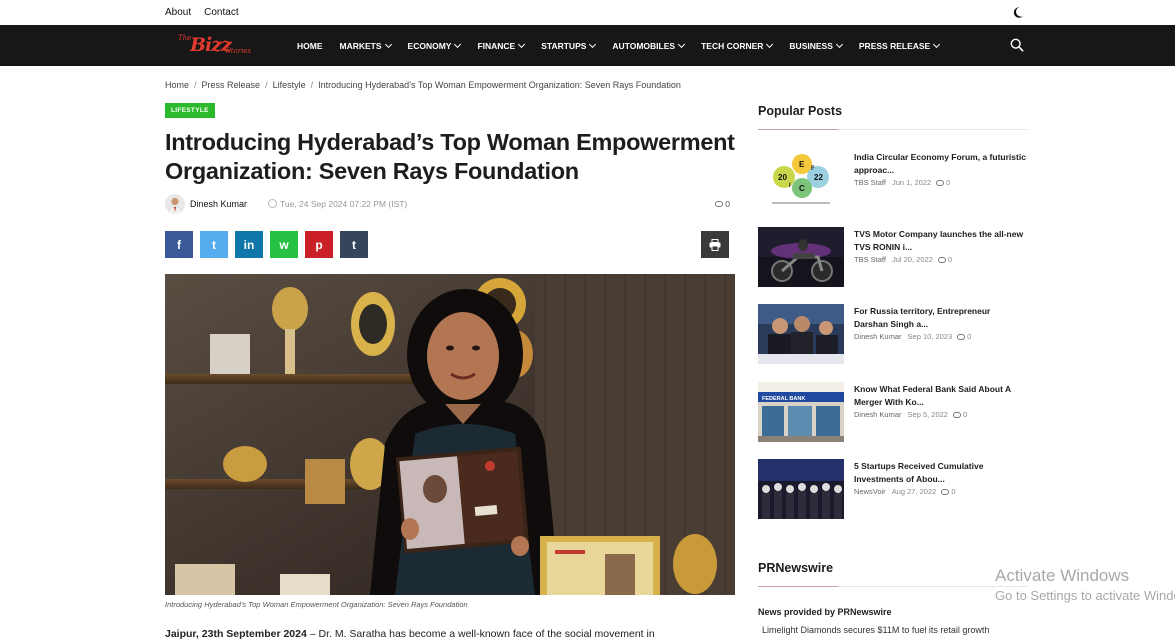 The height and width of the screenshot is (641, 1175). What do you see at coordinates (354, 244) in the screenshot?
I see `tumblr-share-button: t` at bounding box center [354, 244].